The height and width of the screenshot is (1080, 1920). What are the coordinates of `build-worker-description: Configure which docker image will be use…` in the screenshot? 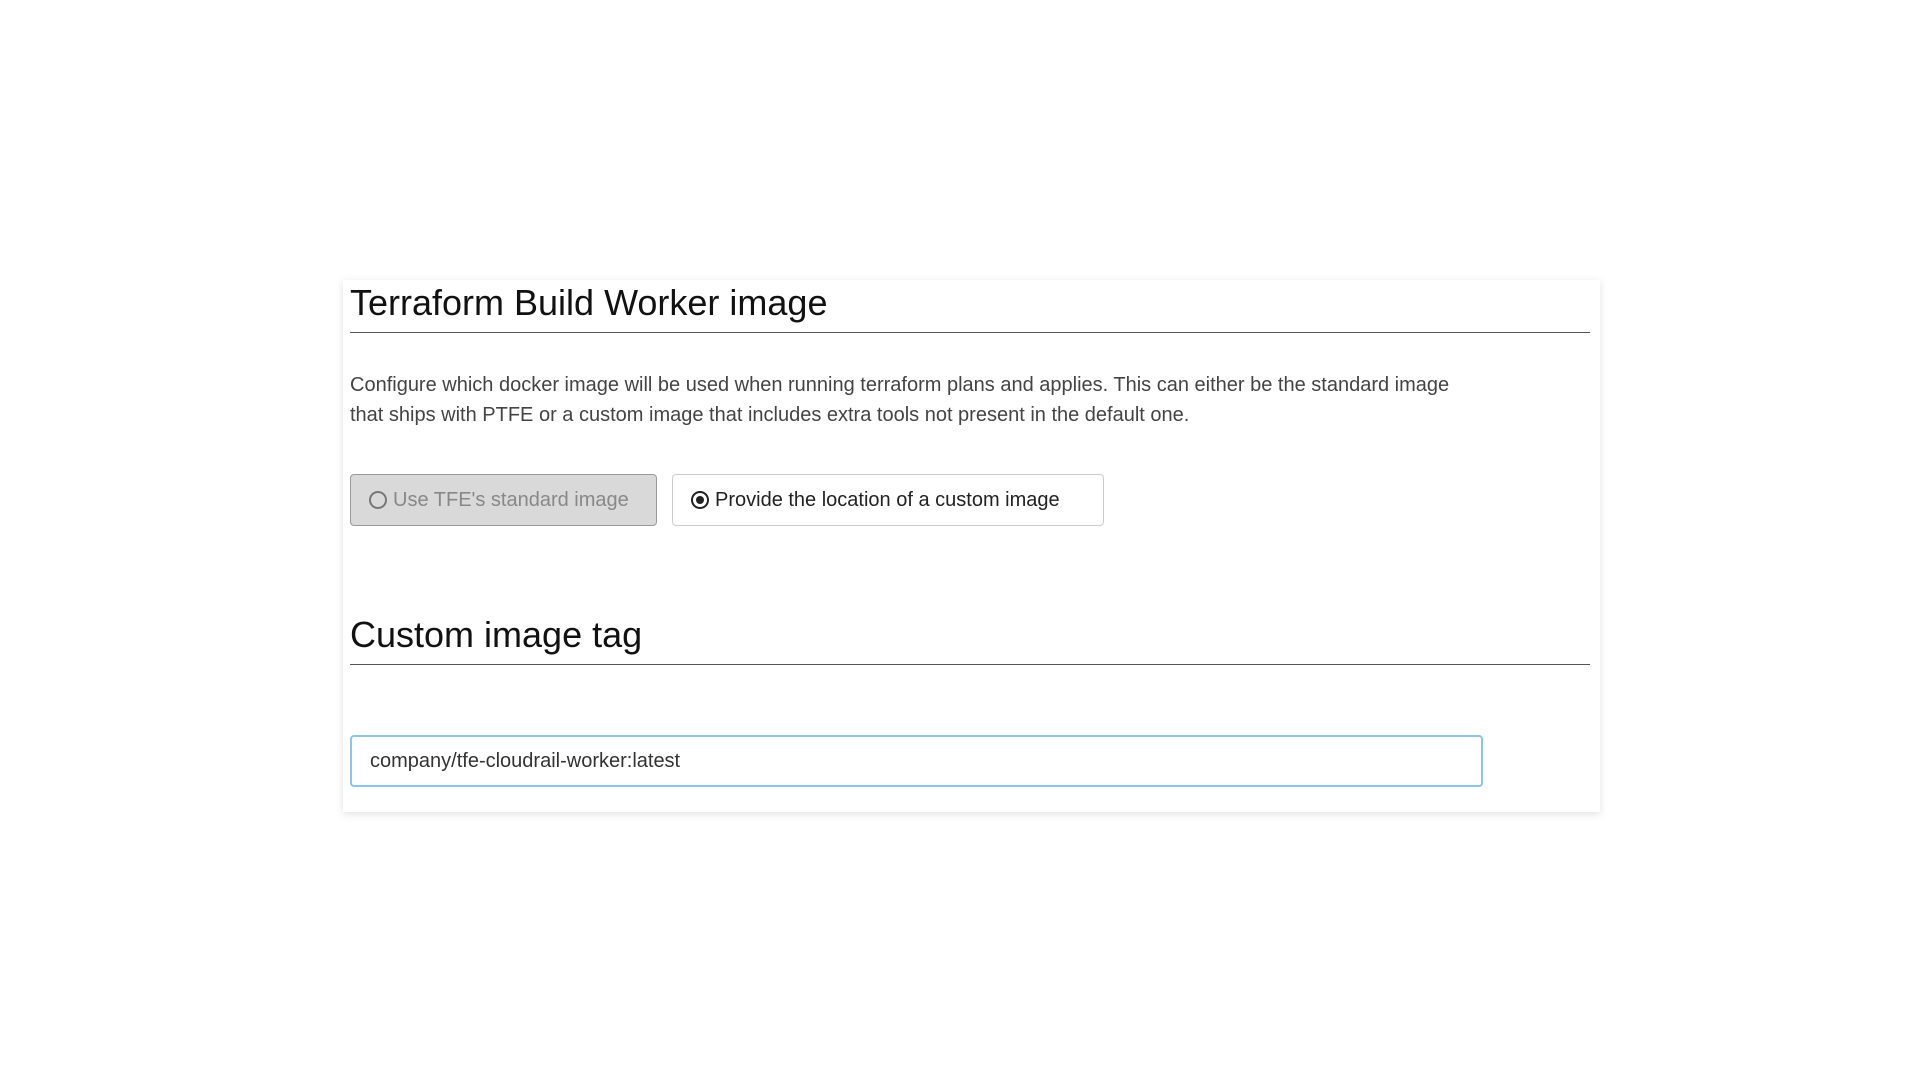 It's located at (900, 400).